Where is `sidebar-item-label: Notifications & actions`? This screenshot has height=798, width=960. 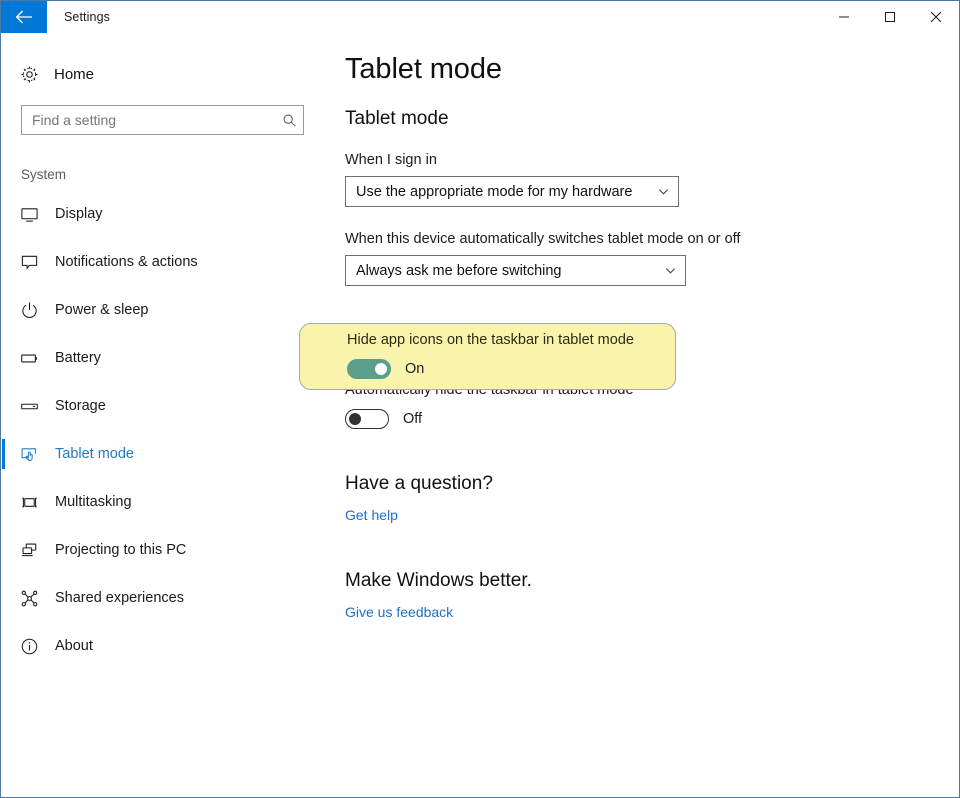 sidebar-item-label: Notifications & actions is located at coordinates (126, 262).